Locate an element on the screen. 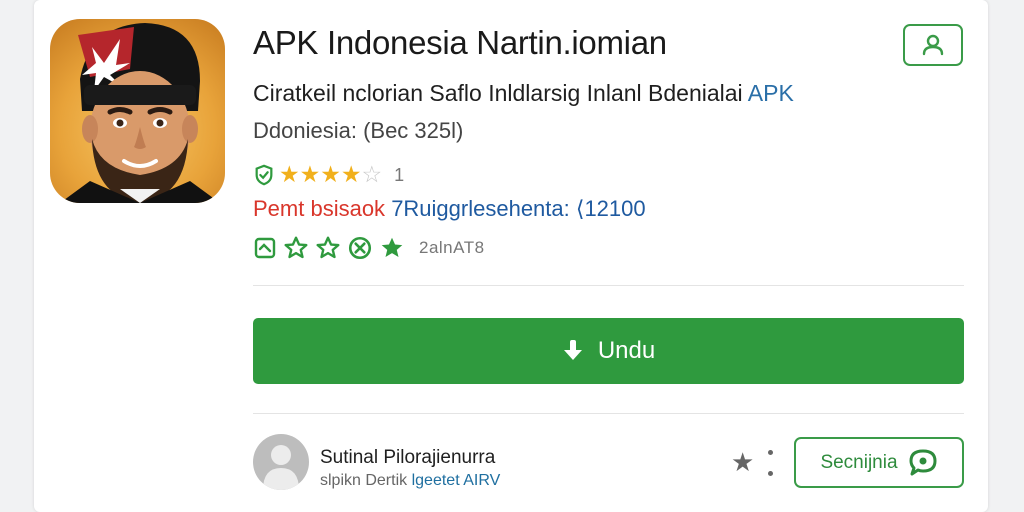 This screenshot has height=512, width=1024. info-line: Pemt bsisaok 7Ruiggrlesehenta: ⟨12100 is located at coordinates (449, 209).